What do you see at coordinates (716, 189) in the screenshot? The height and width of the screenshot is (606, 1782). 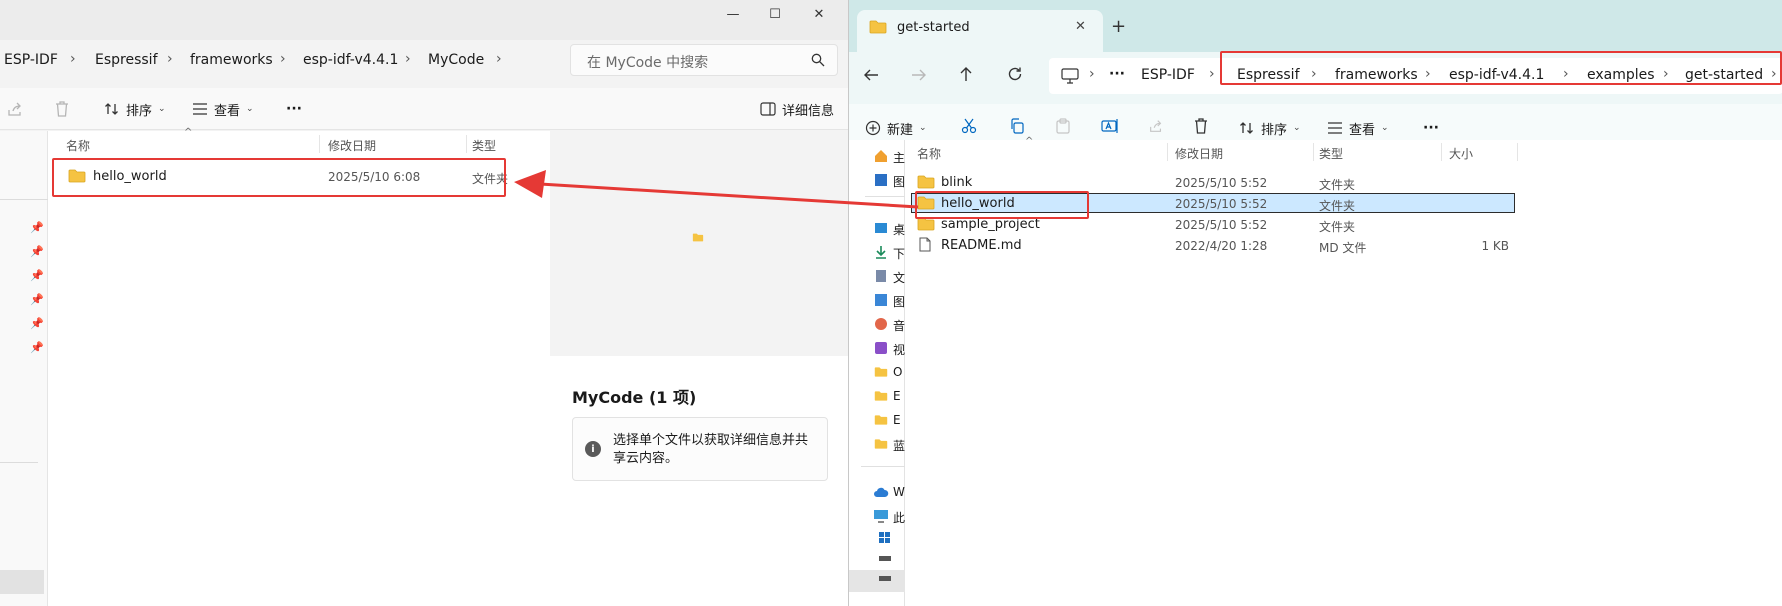 I see `annotation-arrow` at bounding box center [716, 189].